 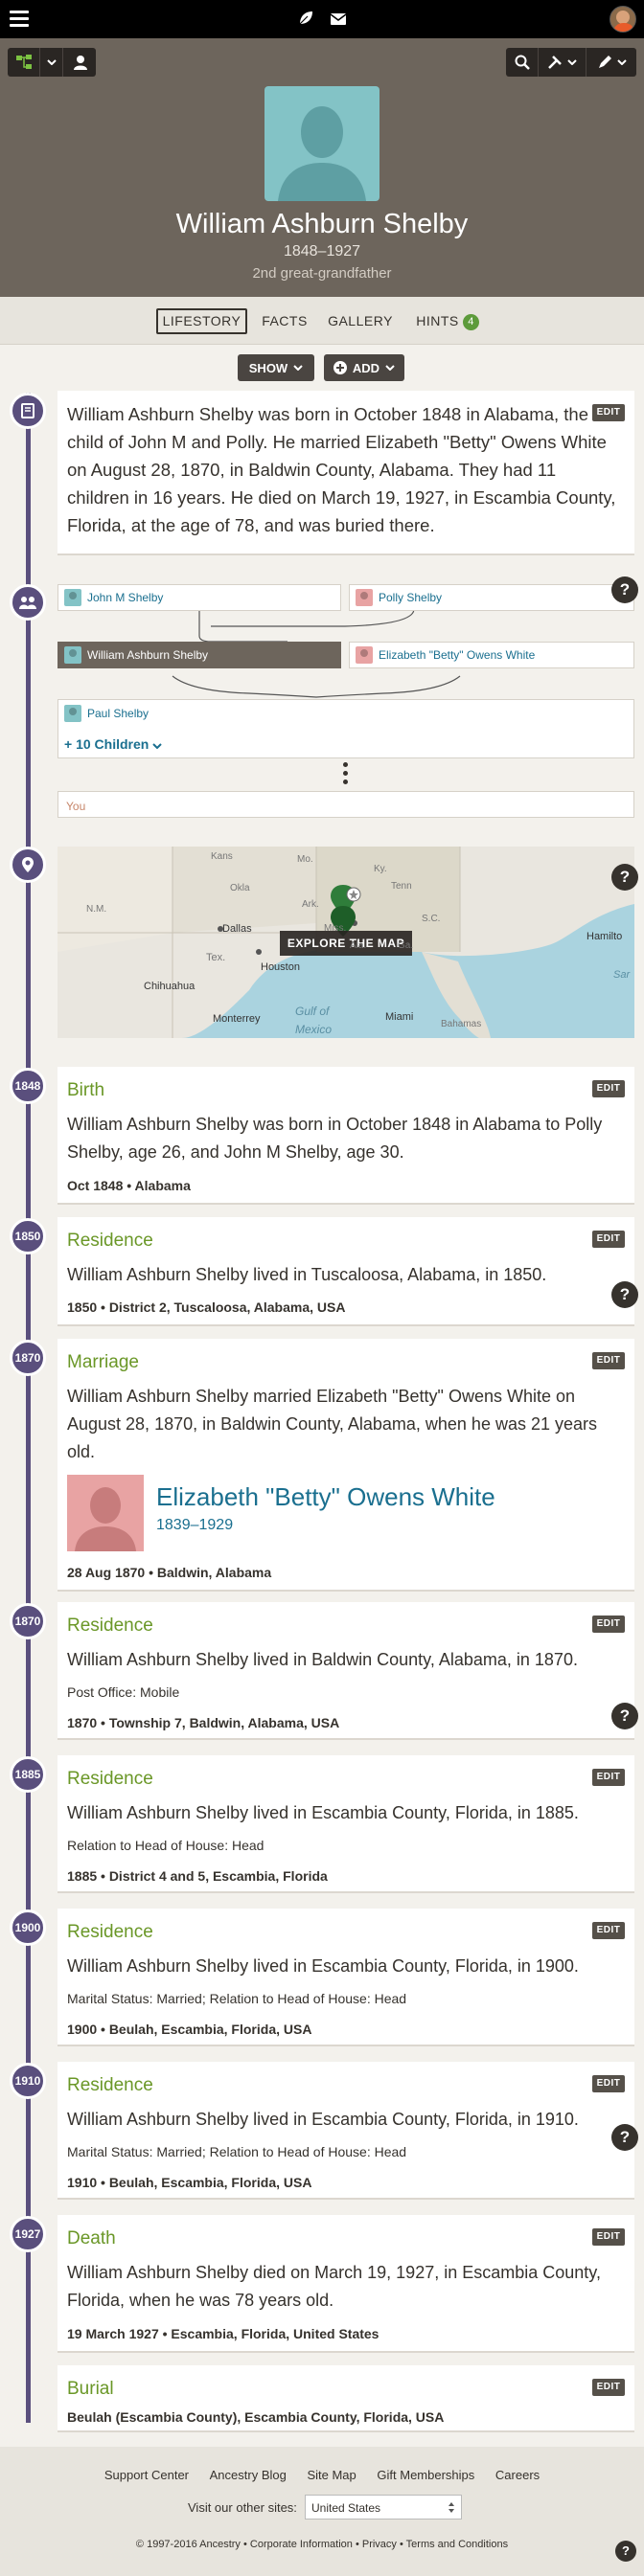 I want to click on tools-toolbar, so click(x=571, y=62).